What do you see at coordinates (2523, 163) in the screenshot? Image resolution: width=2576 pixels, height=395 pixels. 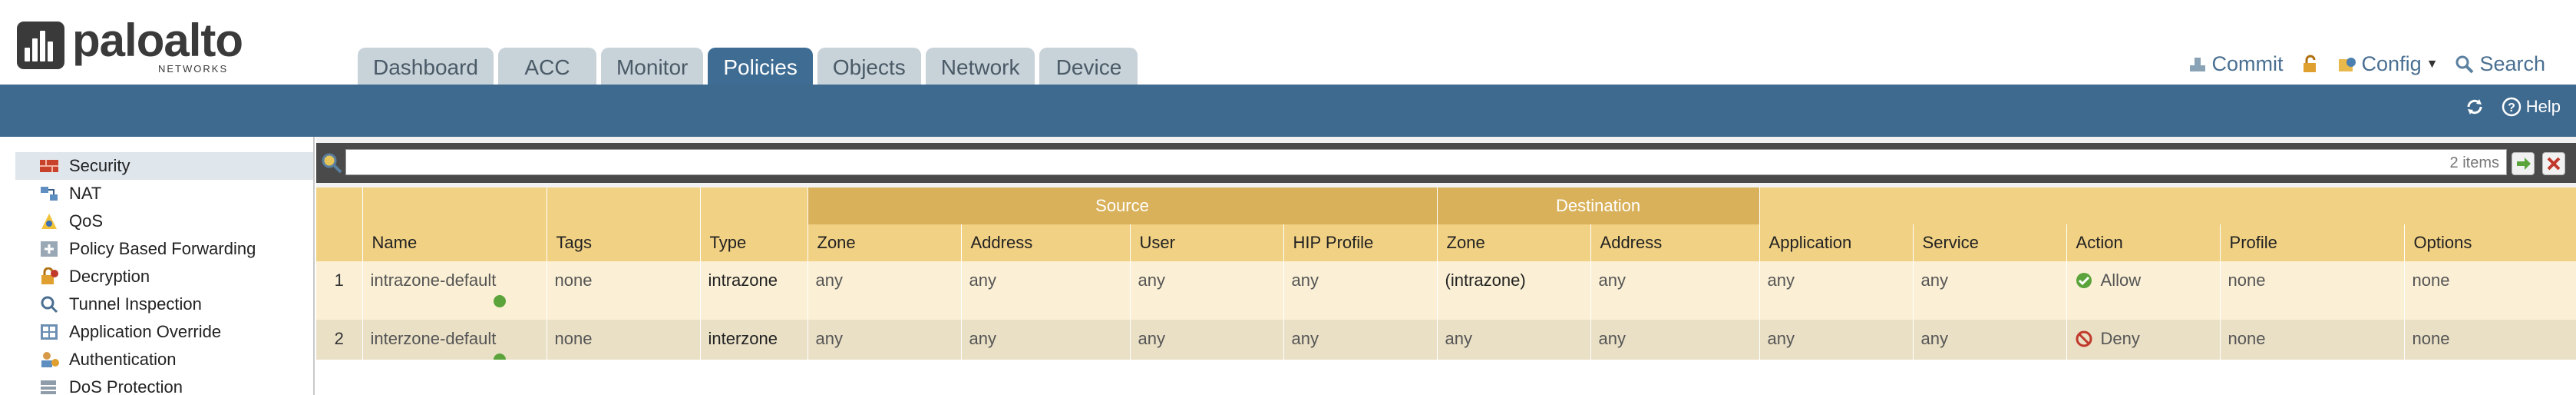 I see `apply-filter-button` at bounding box center [2523, 163].